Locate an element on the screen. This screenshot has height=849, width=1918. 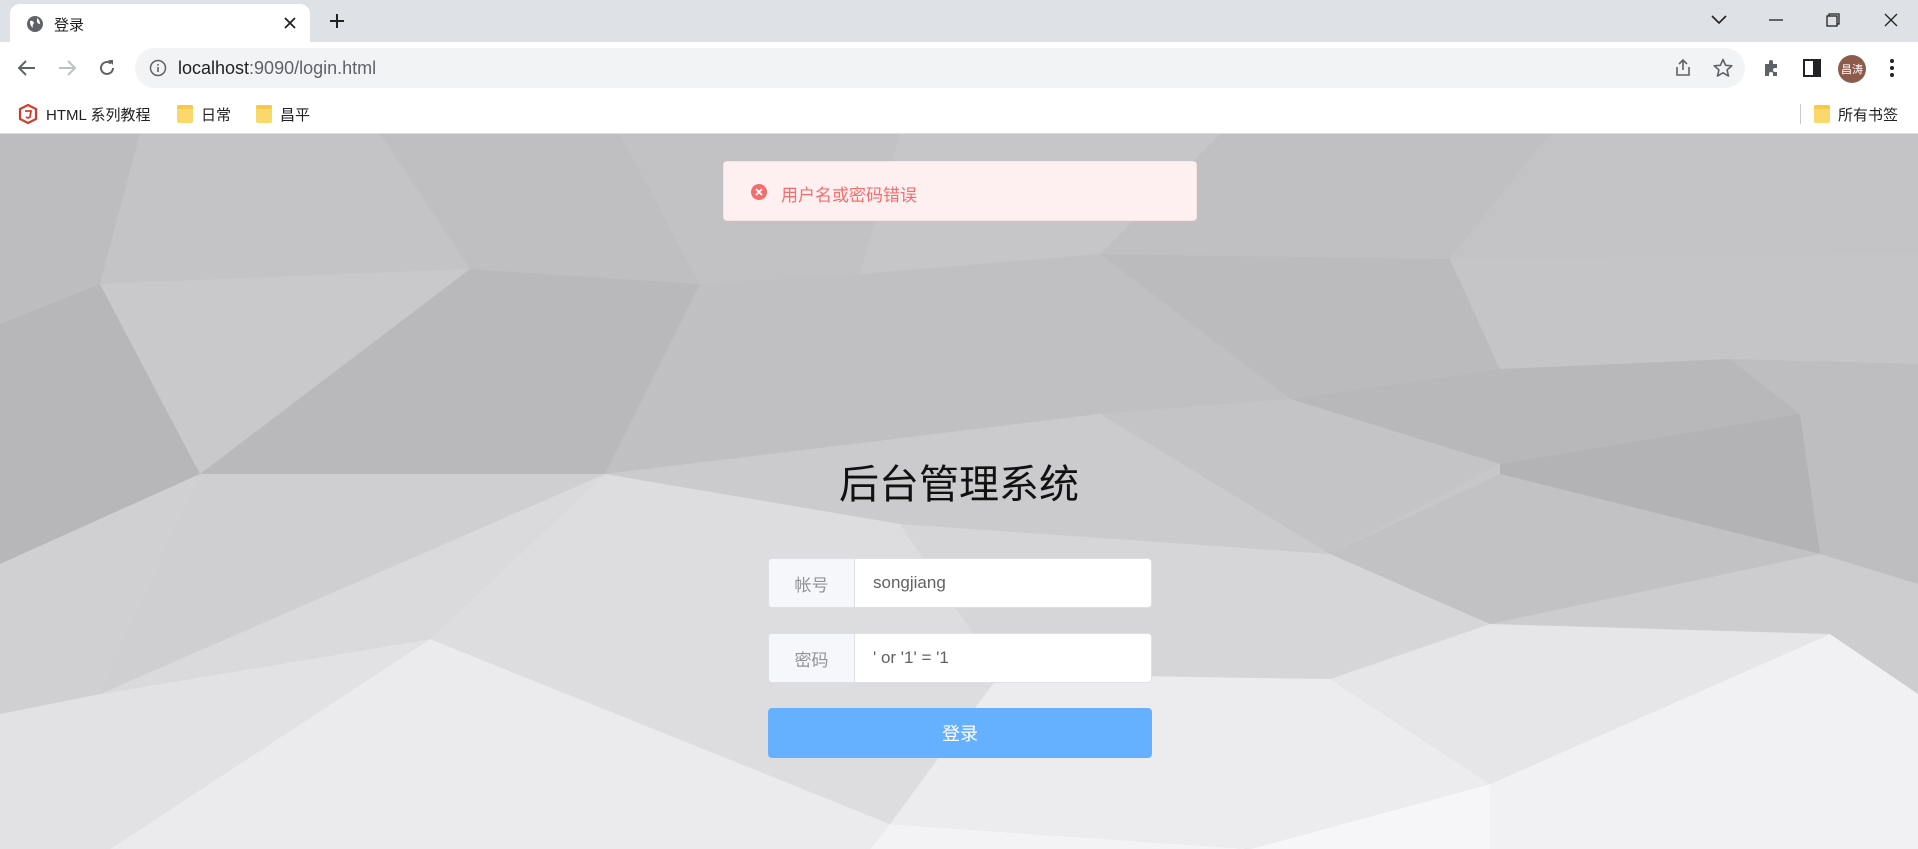
page-title: 后台管理系统 is located at coordinates (959, 485).